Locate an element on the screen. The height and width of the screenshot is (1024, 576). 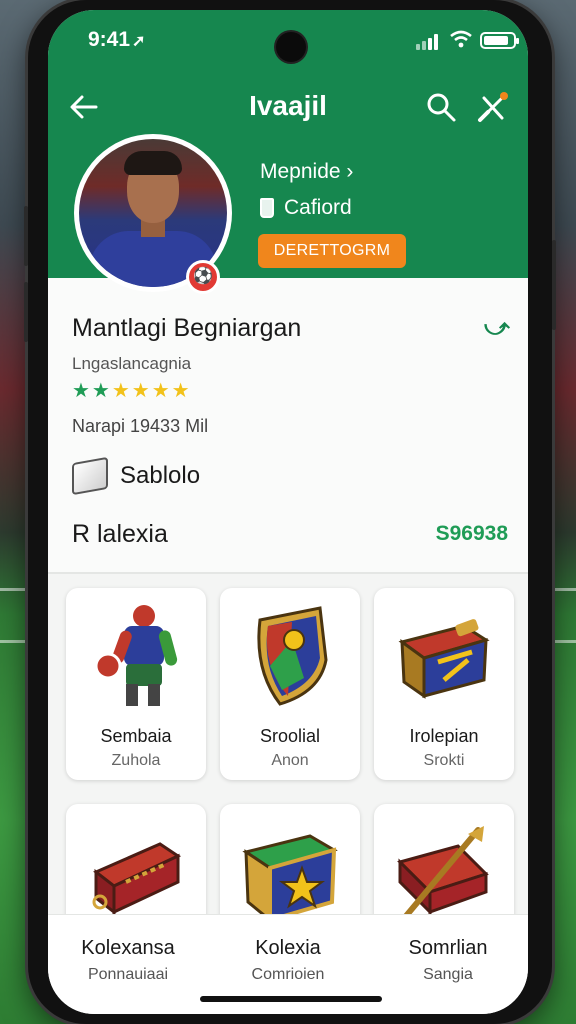
location-icon: ➚ is located at coordinates (139, 41).